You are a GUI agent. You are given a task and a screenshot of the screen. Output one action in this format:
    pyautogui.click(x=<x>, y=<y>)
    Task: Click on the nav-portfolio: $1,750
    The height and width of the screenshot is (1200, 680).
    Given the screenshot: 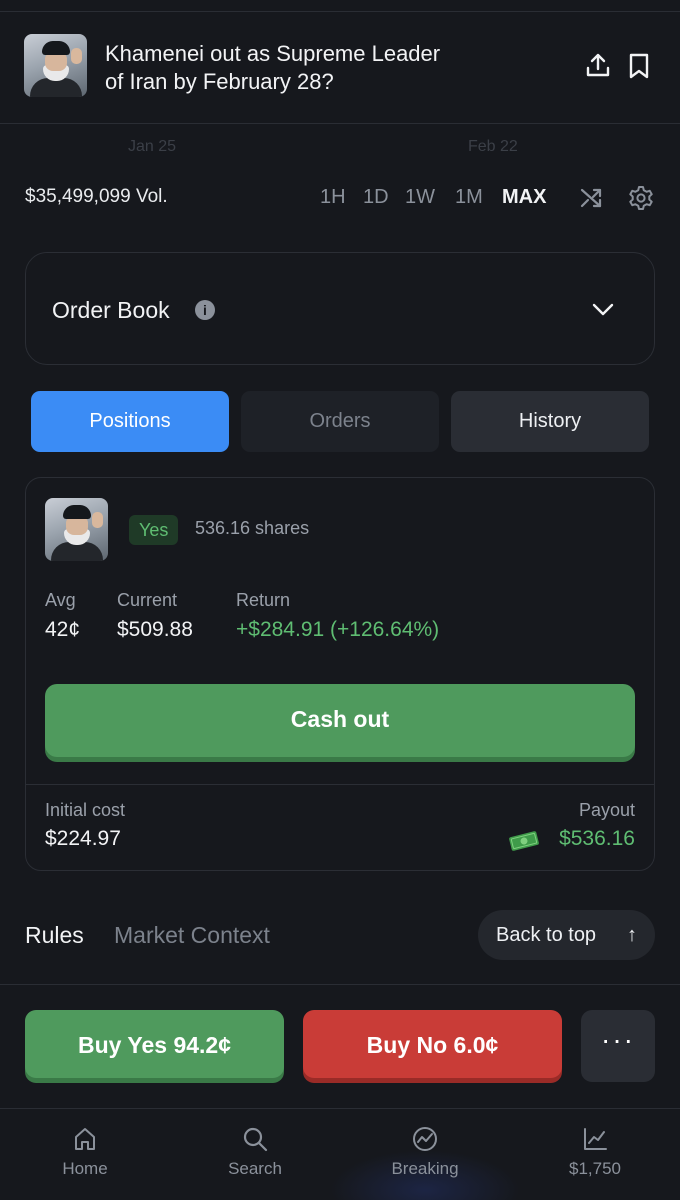 What is the action you would take?
    pyautogui.click(x=595, y=1152)
    